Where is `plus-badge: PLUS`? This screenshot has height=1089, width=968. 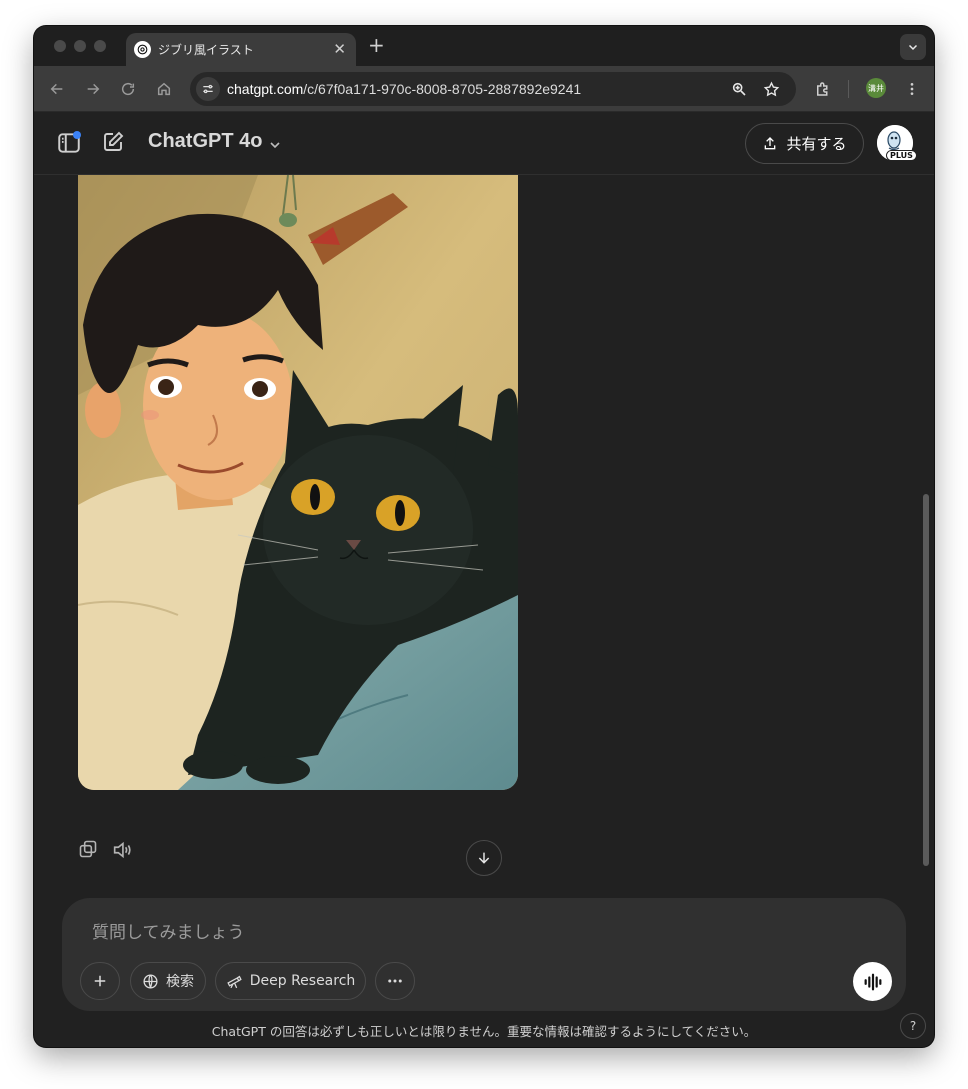
plus-badge: PLUS is located at coordinates (901, 155).